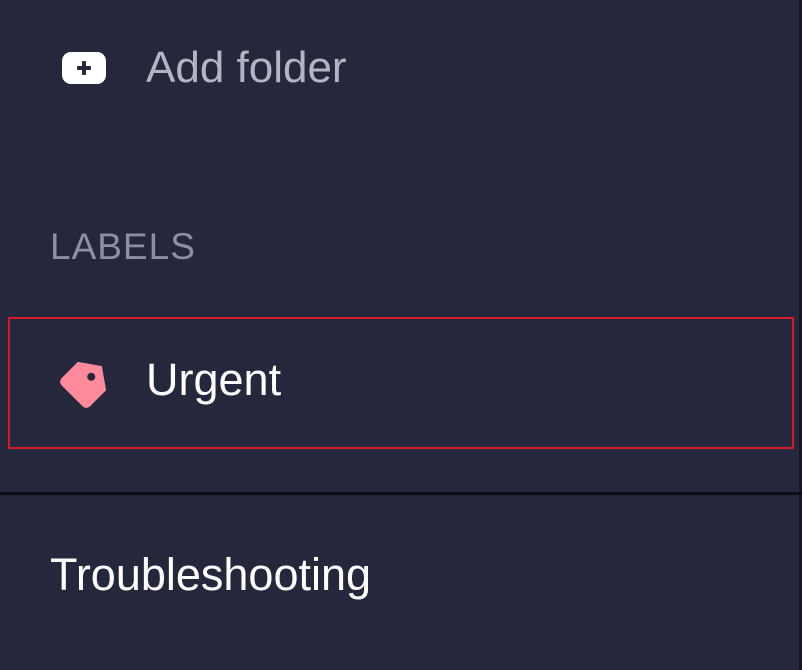 The image size is (802, 670). Describe the element at coordinates (401, 493) in the screenshot. I see `section-divider` at that location.